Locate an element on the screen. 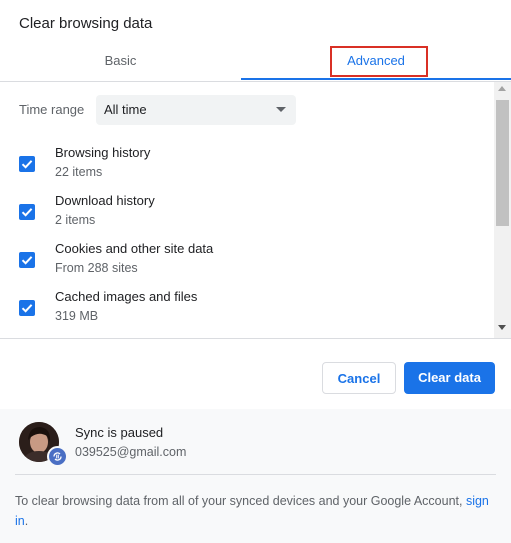 The image size is (511, 543). option-subtitle: 2 items is located at coordinates (75, 220).